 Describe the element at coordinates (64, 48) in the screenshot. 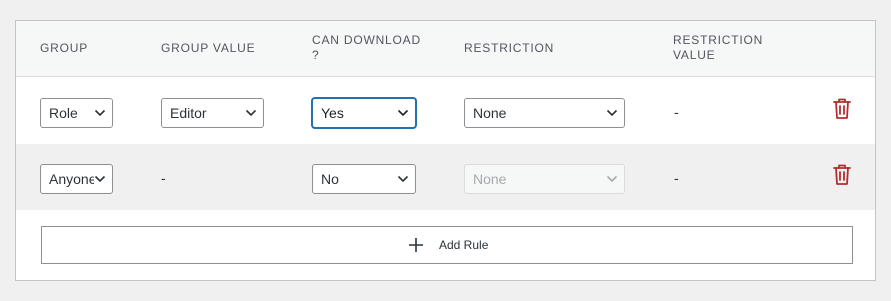

I see `column-header-group: GROUP` at that location.